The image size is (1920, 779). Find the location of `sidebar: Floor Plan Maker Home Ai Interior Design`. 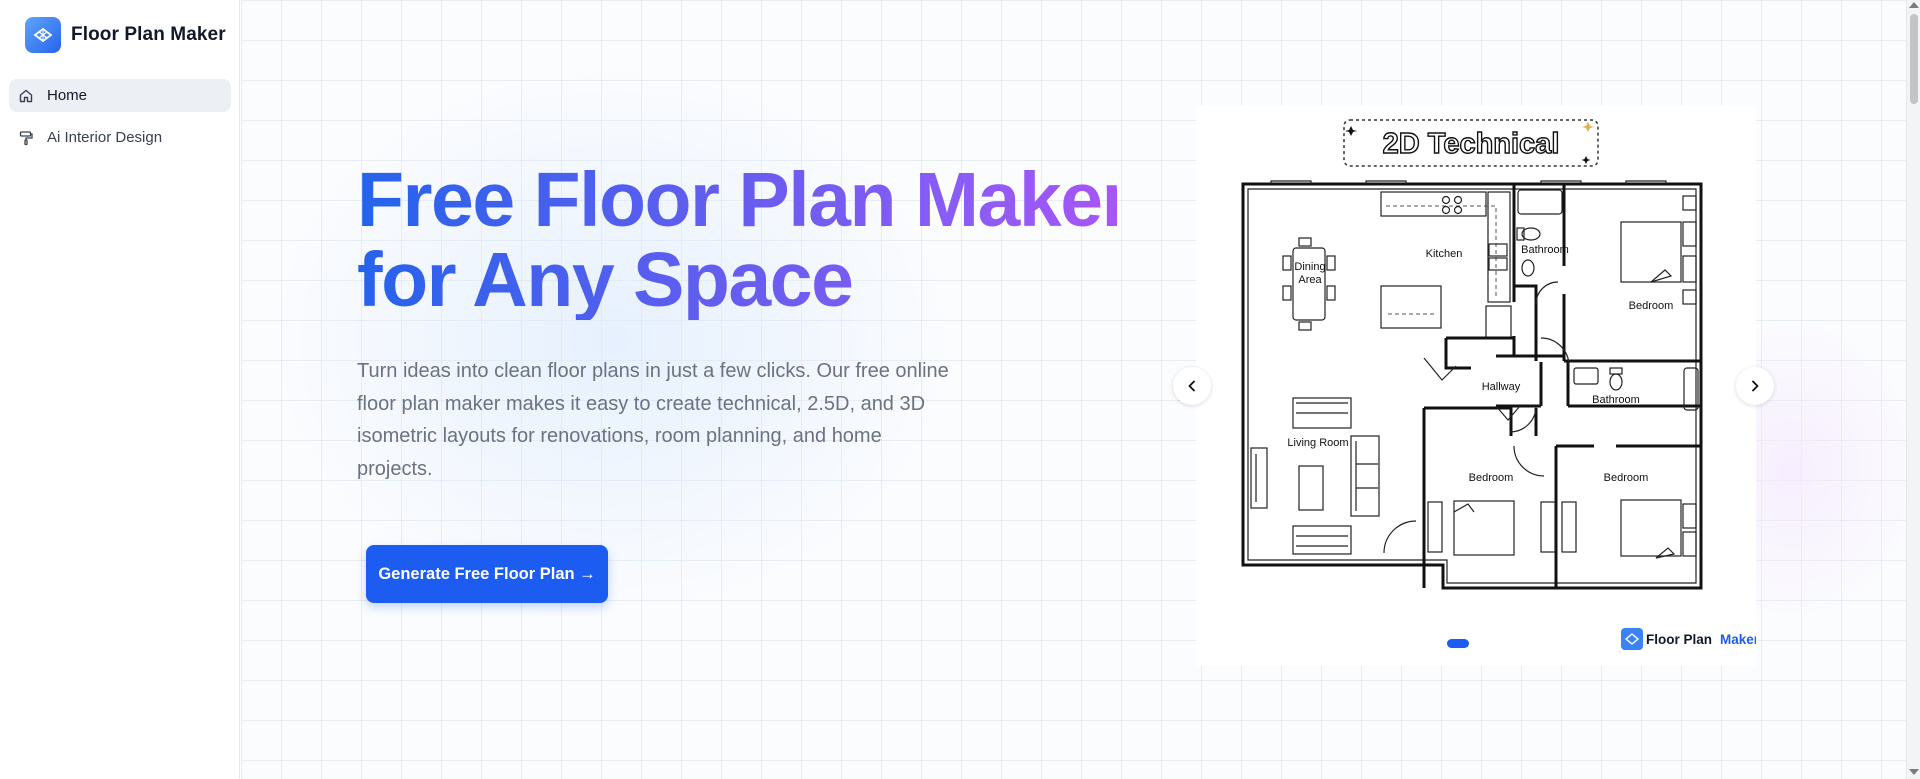

sidebar: Floor Plan Maker Home Ai Interior Design is located at coordinates (120, 389).